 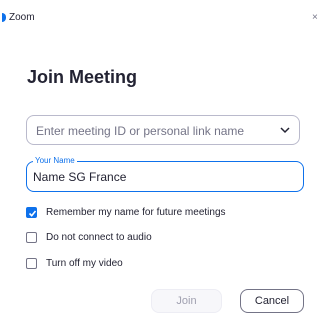 I want to click on meeting-id-combobox: Enter meeting ID or personal link name, so click(x=163, y=130).